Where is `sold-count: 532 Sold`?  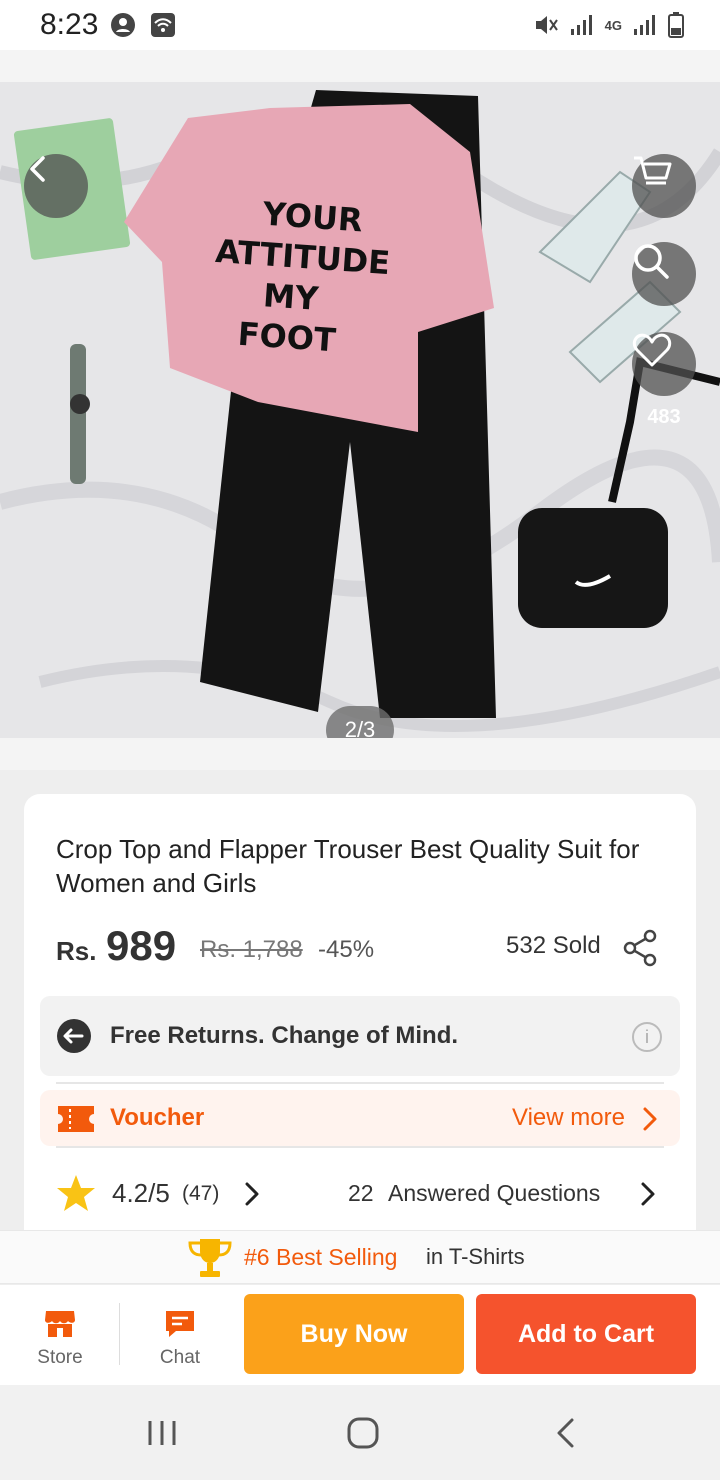 sold-count: 532 Sold is located at coordinates (553, 945).